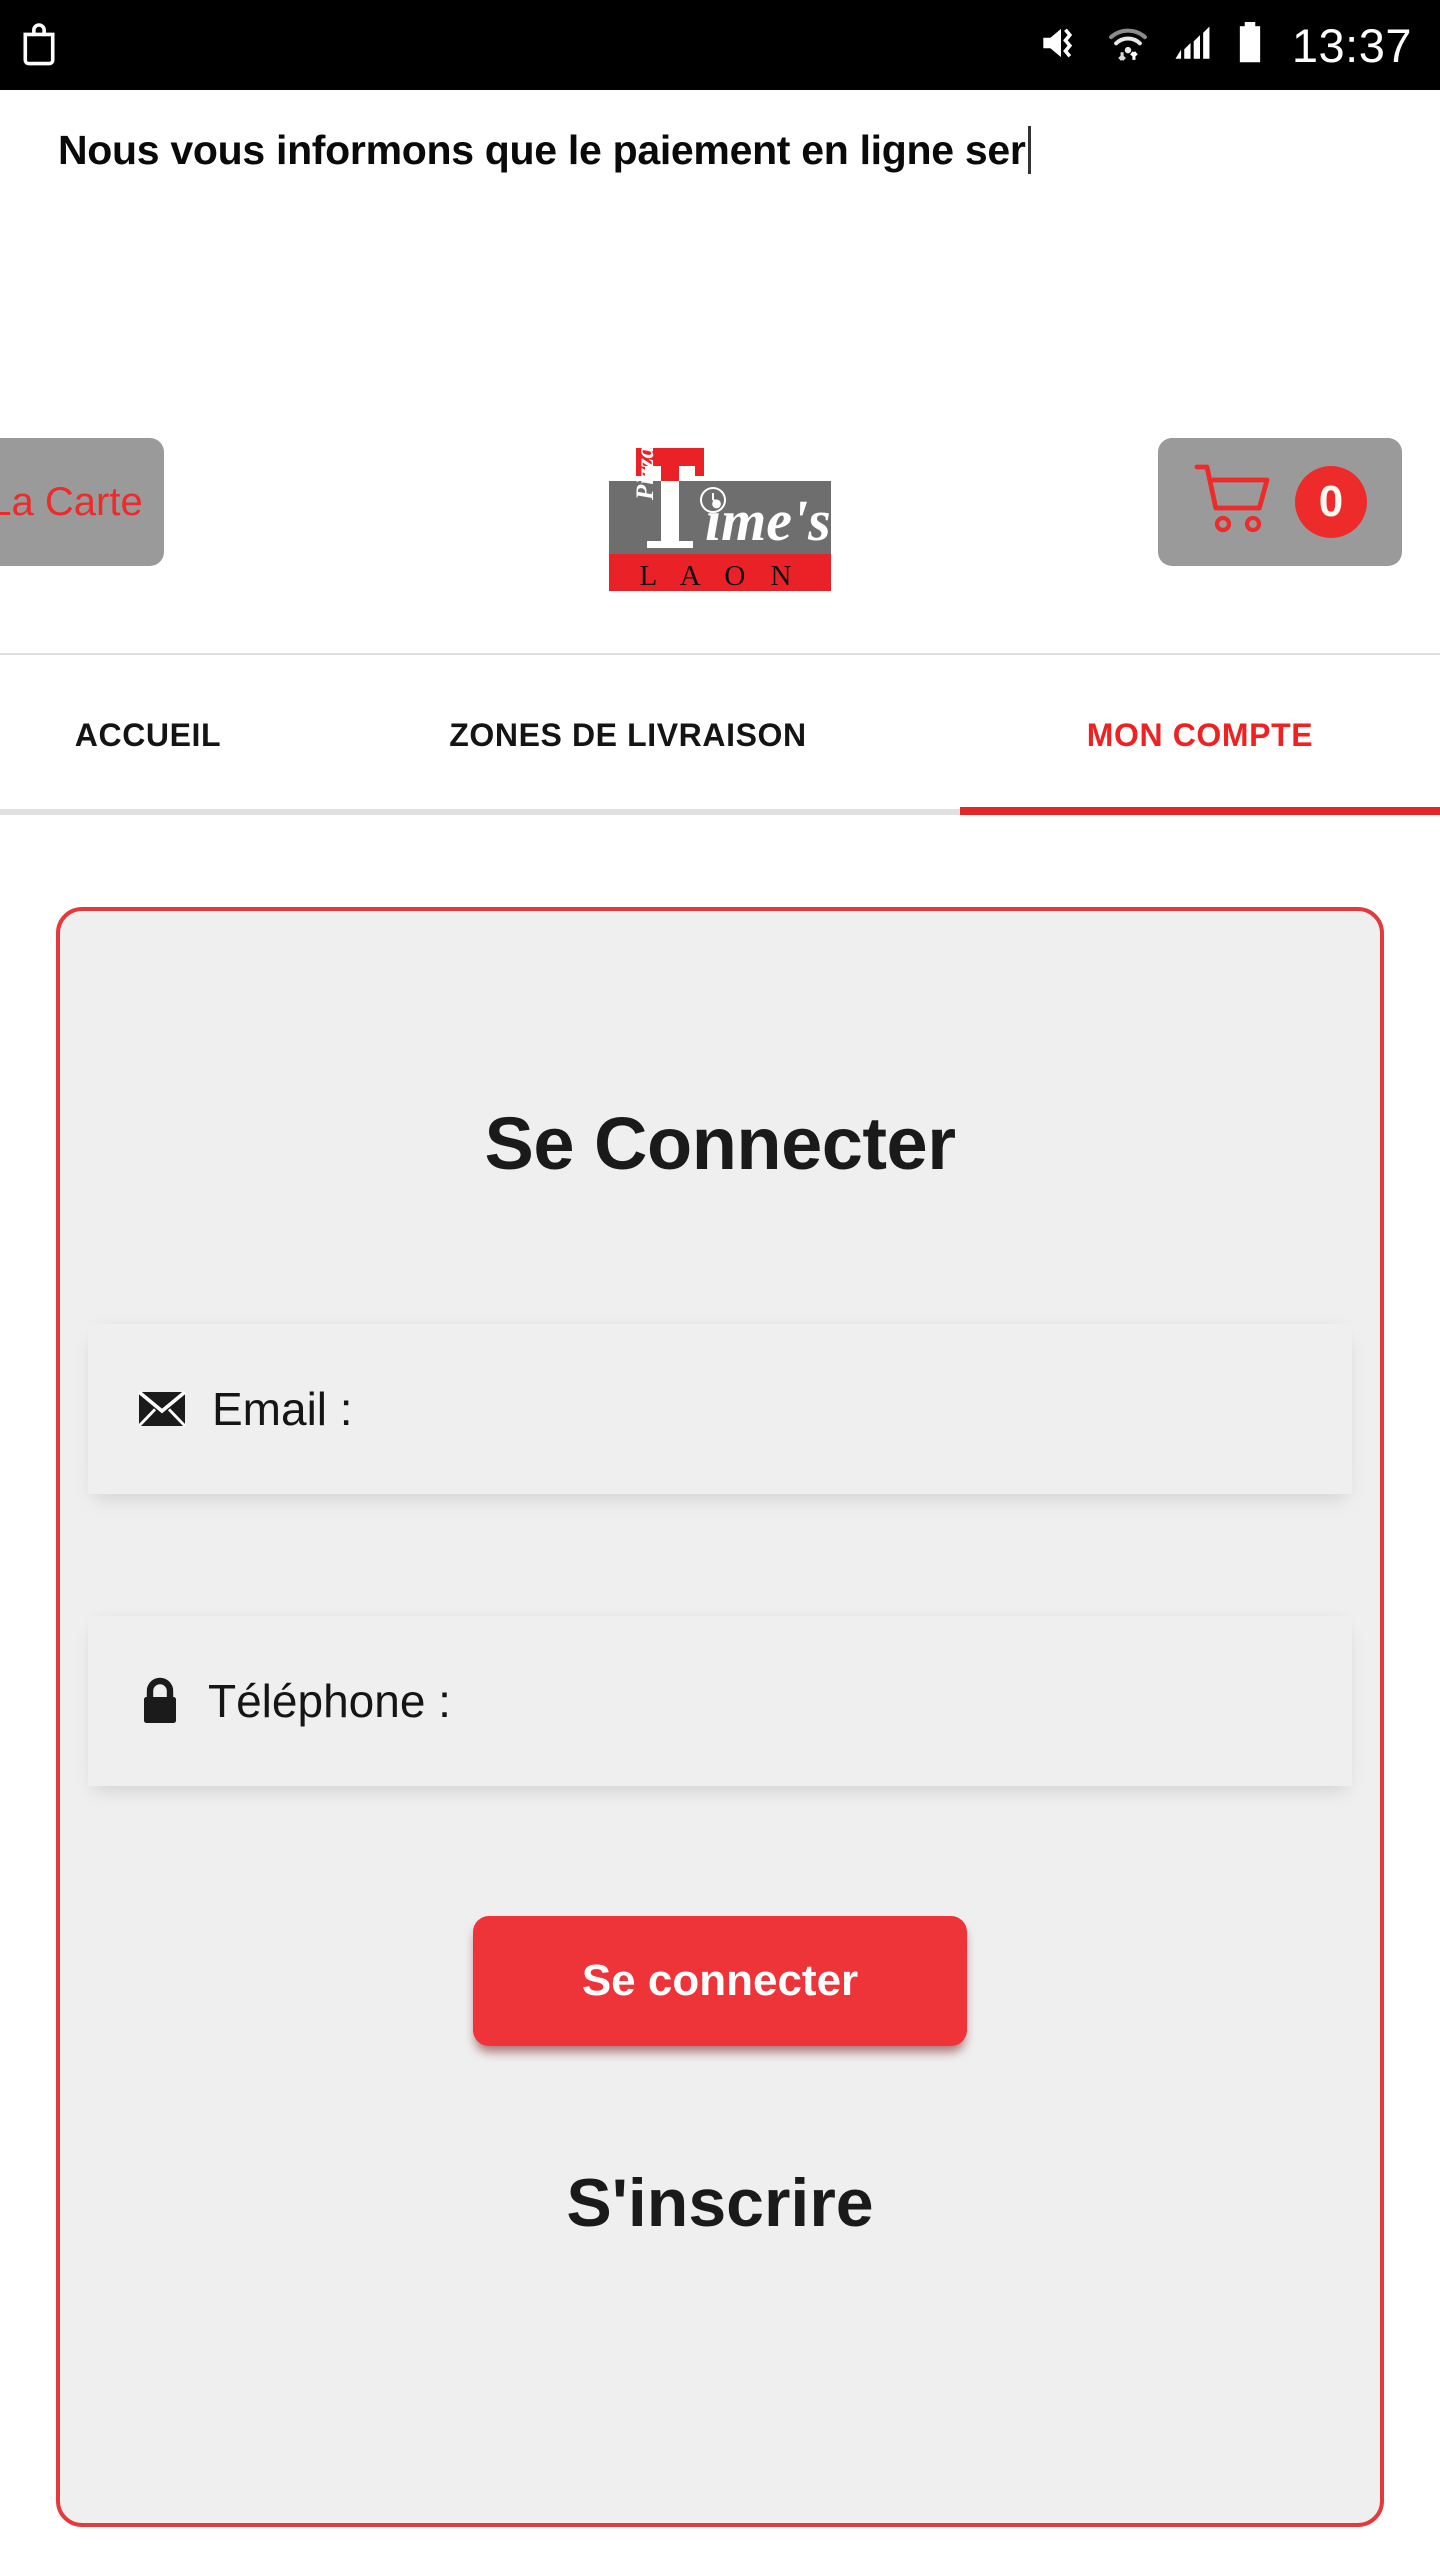 The width and height of the screenshot is (1440, 2560). I want to click on tab-mon-compte-label: MON COMPTE, so click(1200, 734).